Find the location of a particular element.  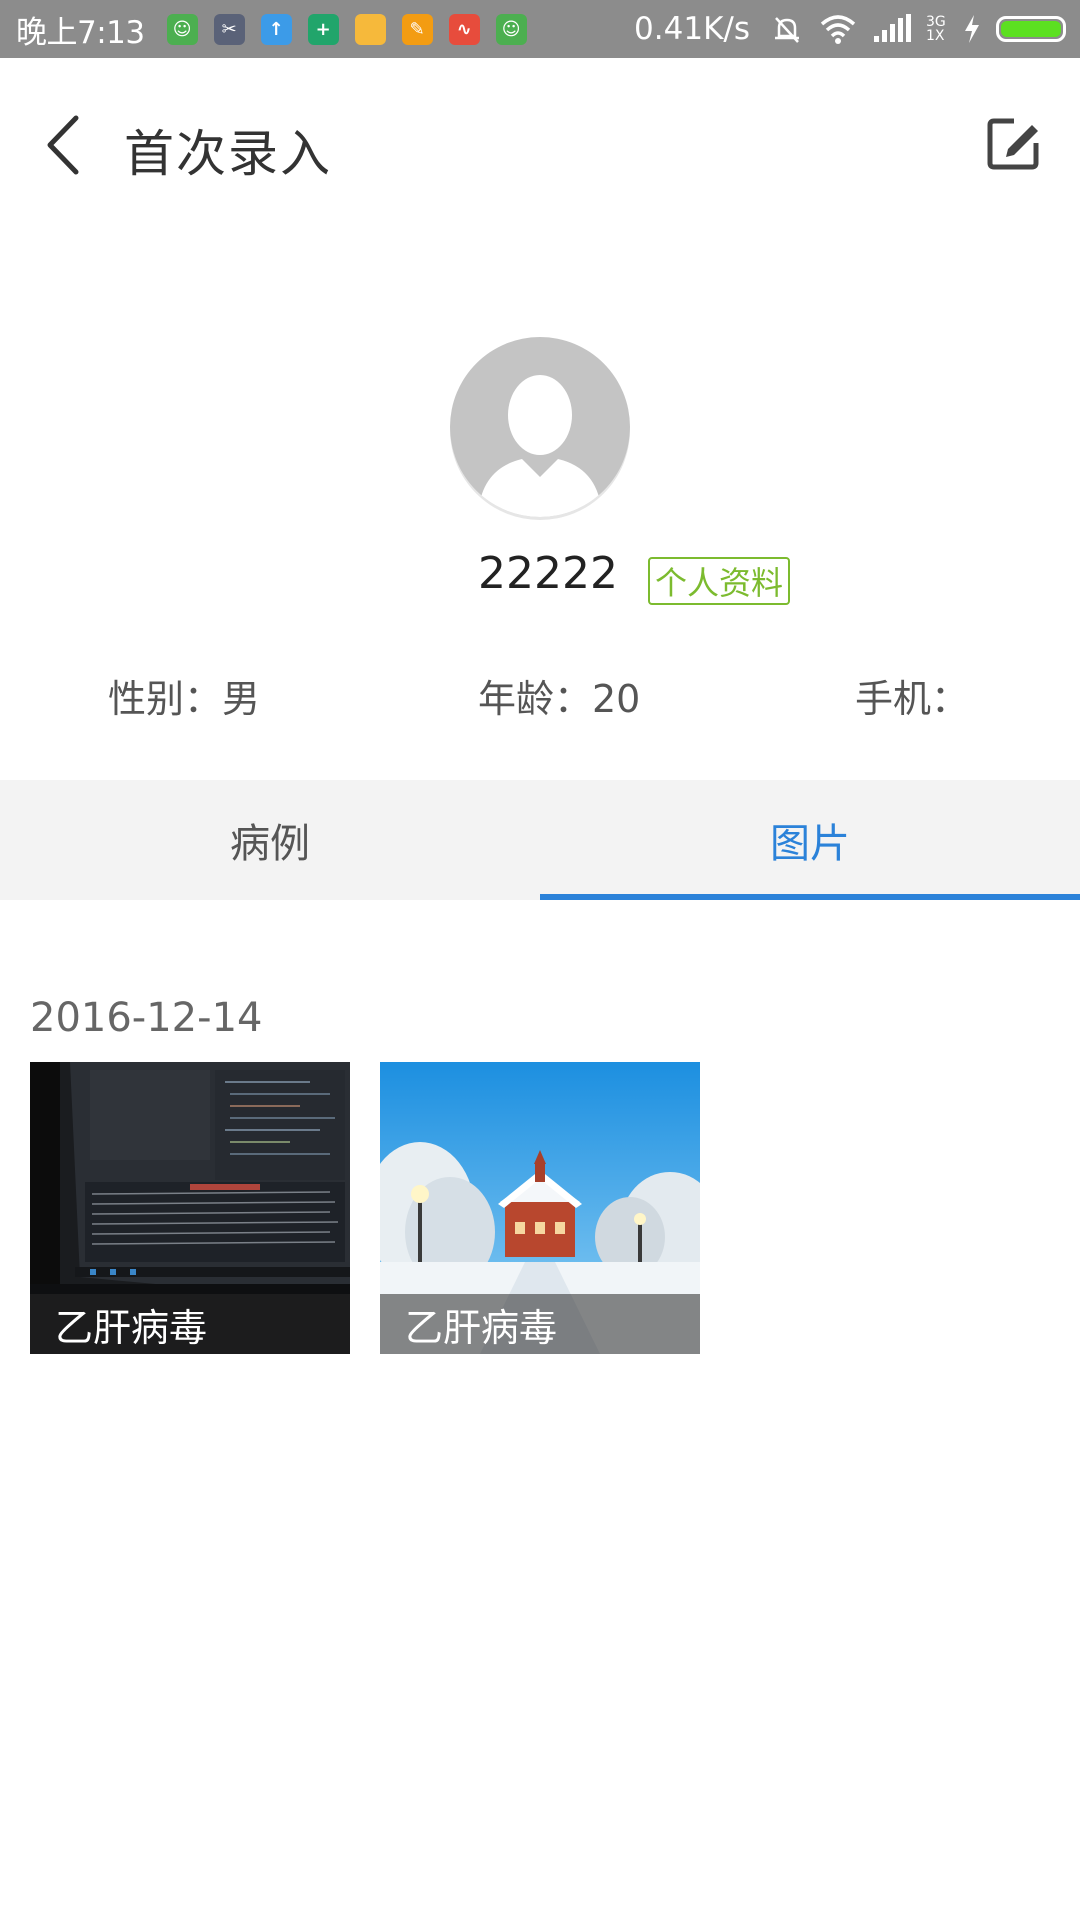

shield-icon: + is located at coordinates (323, 29).